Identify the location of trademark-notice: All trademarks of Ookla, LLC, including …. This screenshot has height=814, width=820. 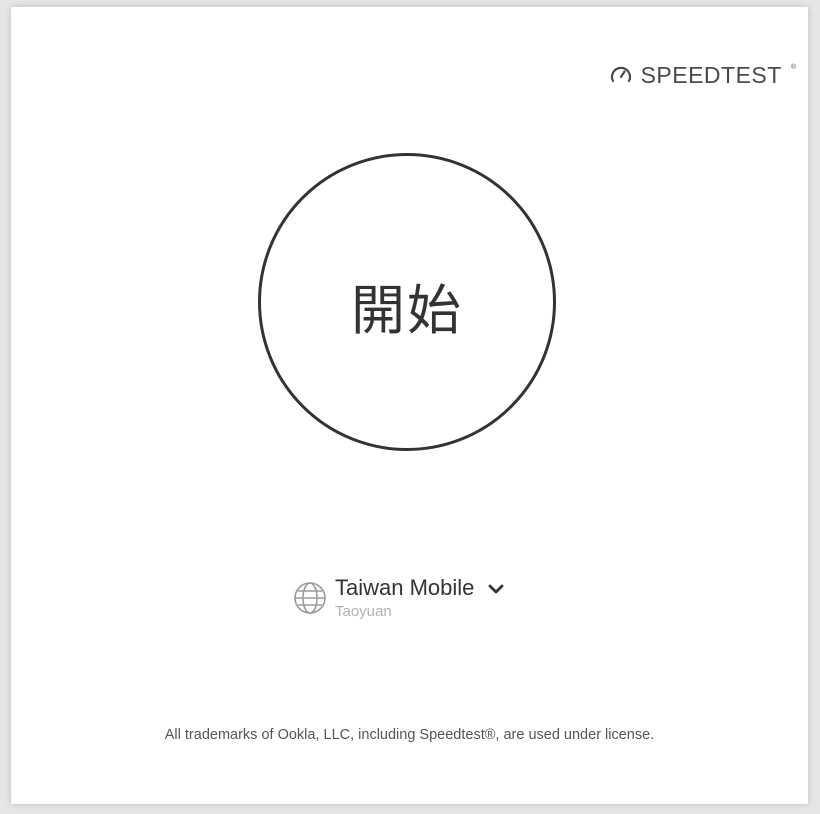
(409, 735).